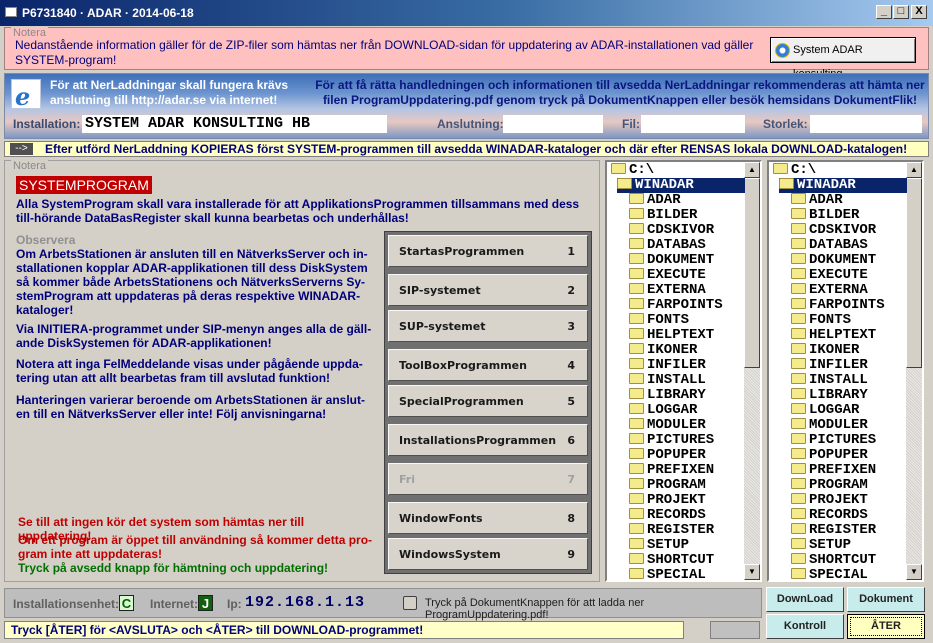 This screenshot has height=643, width=933. I want to click on installation-field: SYSTEM ADAR KONSULTING HB, so click(234, 124).